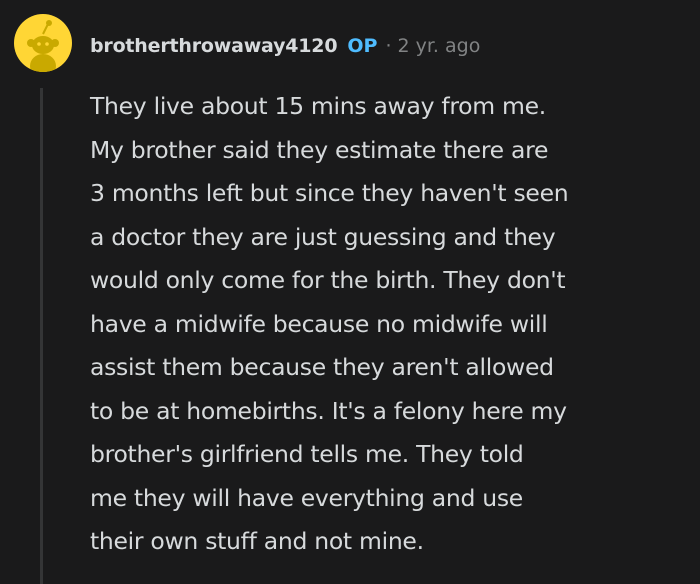 This screenshot has height=584, width=700. Describe the element at coordinates (362, 46) in the screenshot. I see `op-badge: OP` at that location.